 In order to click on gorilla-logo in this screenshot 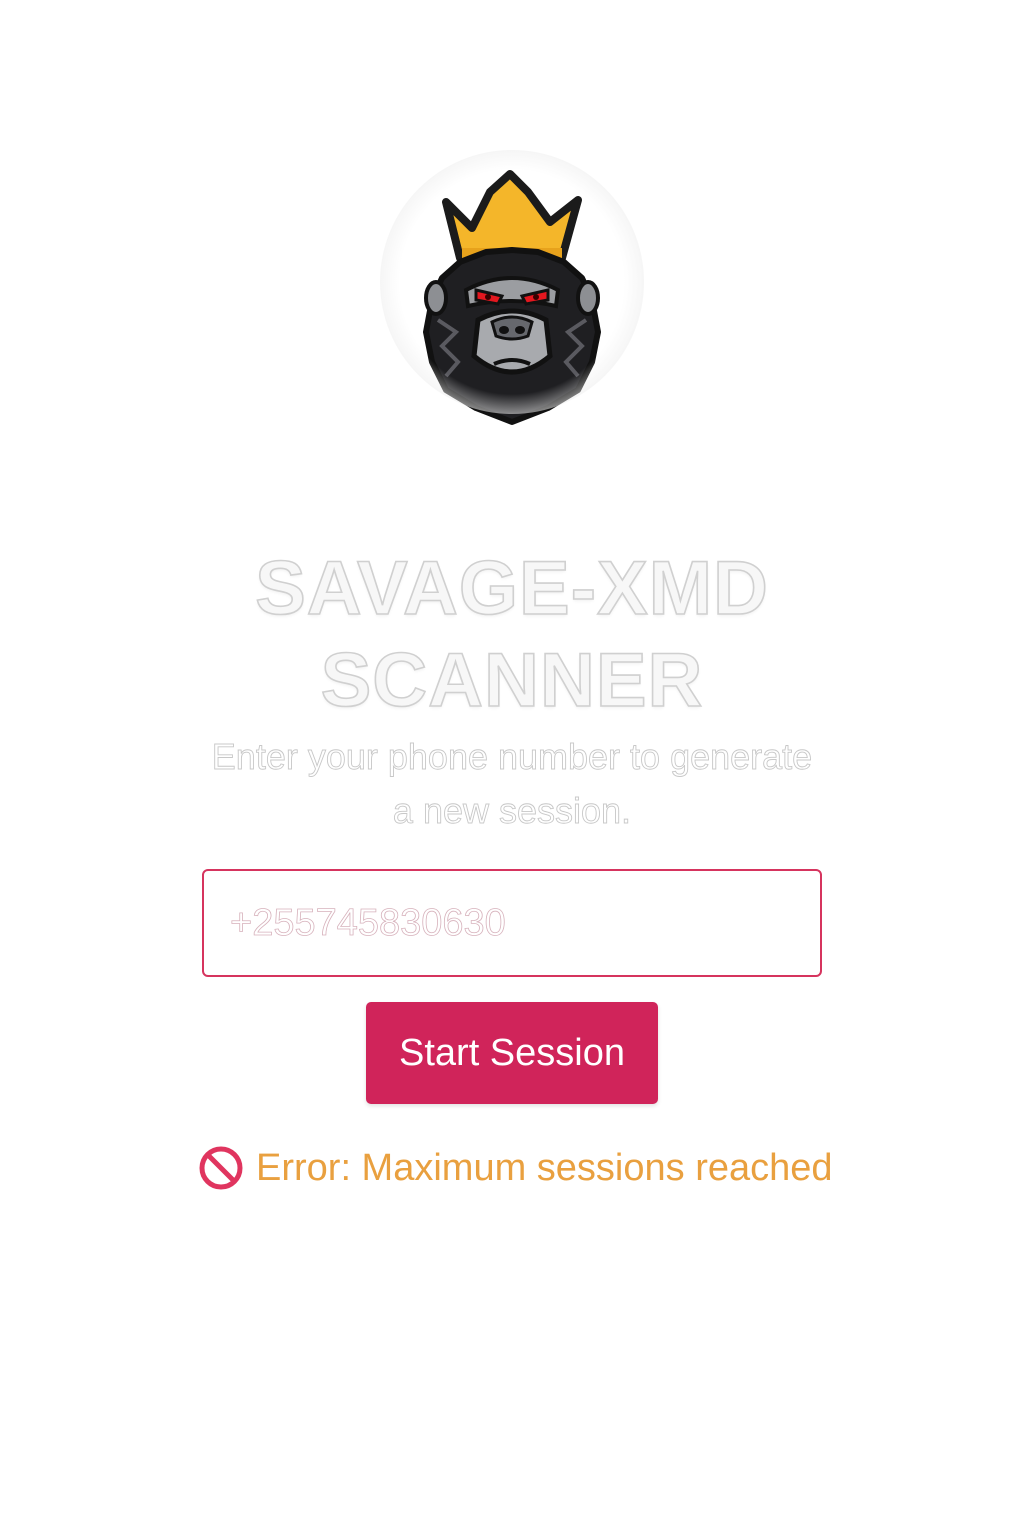, I will do `click(512, 295)`.